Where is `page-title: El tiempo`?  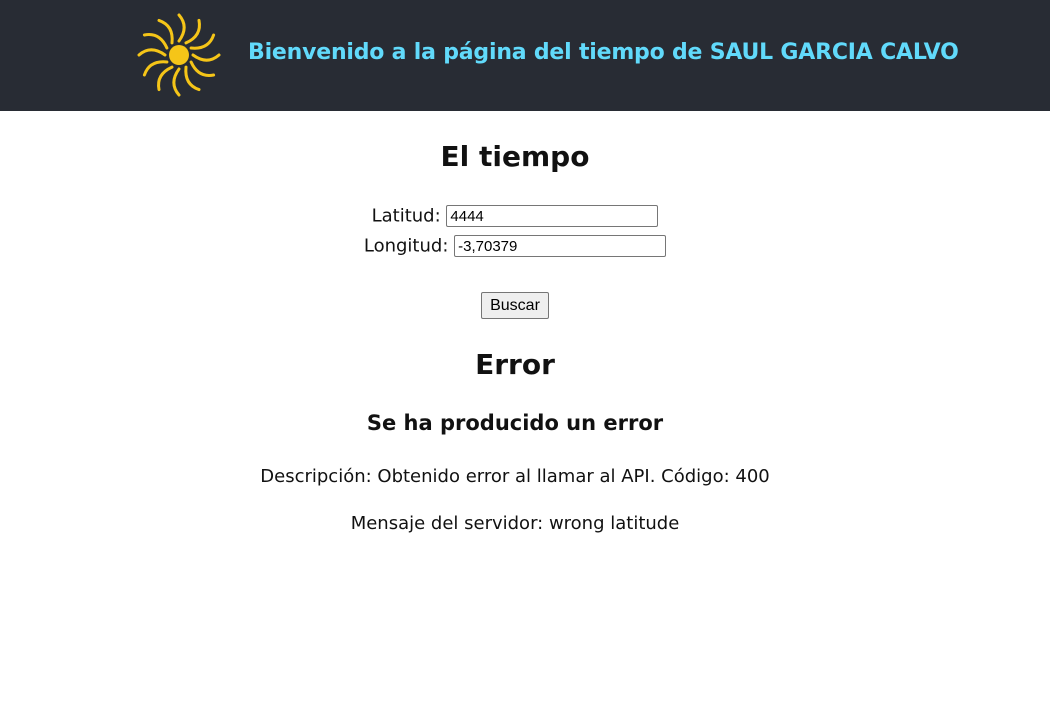 page-title: El tiempo is located at coordinates (515, 156).